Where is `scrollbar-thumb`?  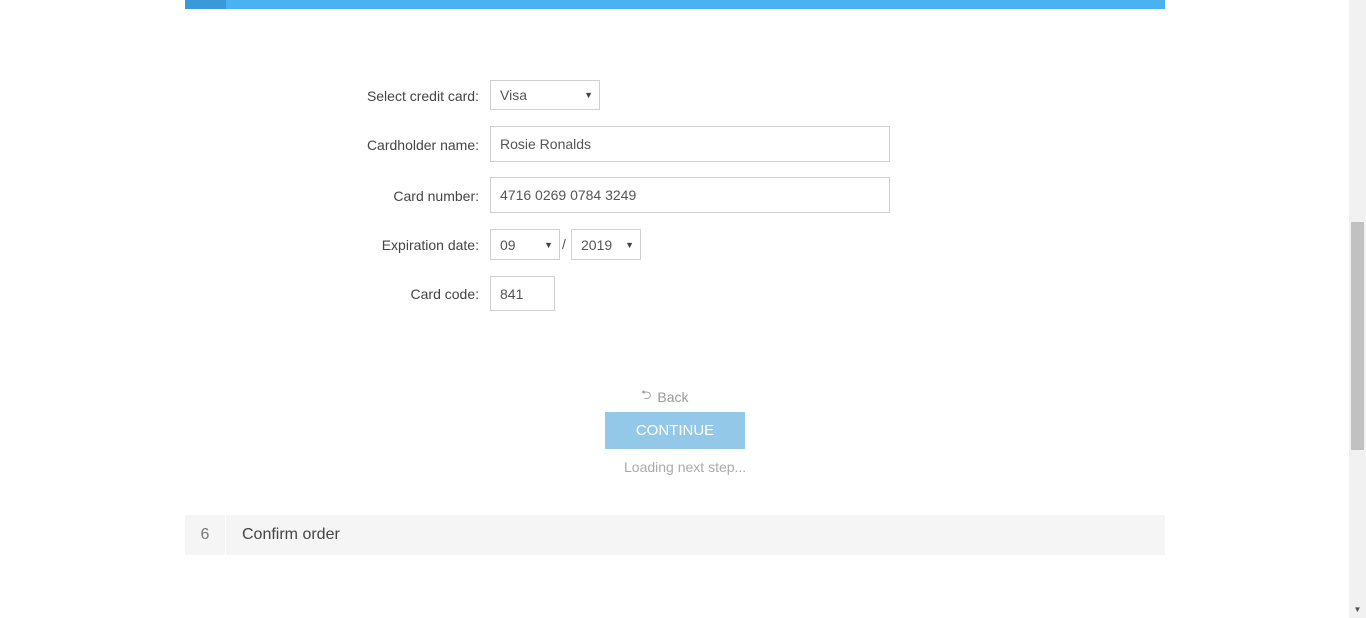 scrollbar-thumb is located at coordinates (1357, 336).